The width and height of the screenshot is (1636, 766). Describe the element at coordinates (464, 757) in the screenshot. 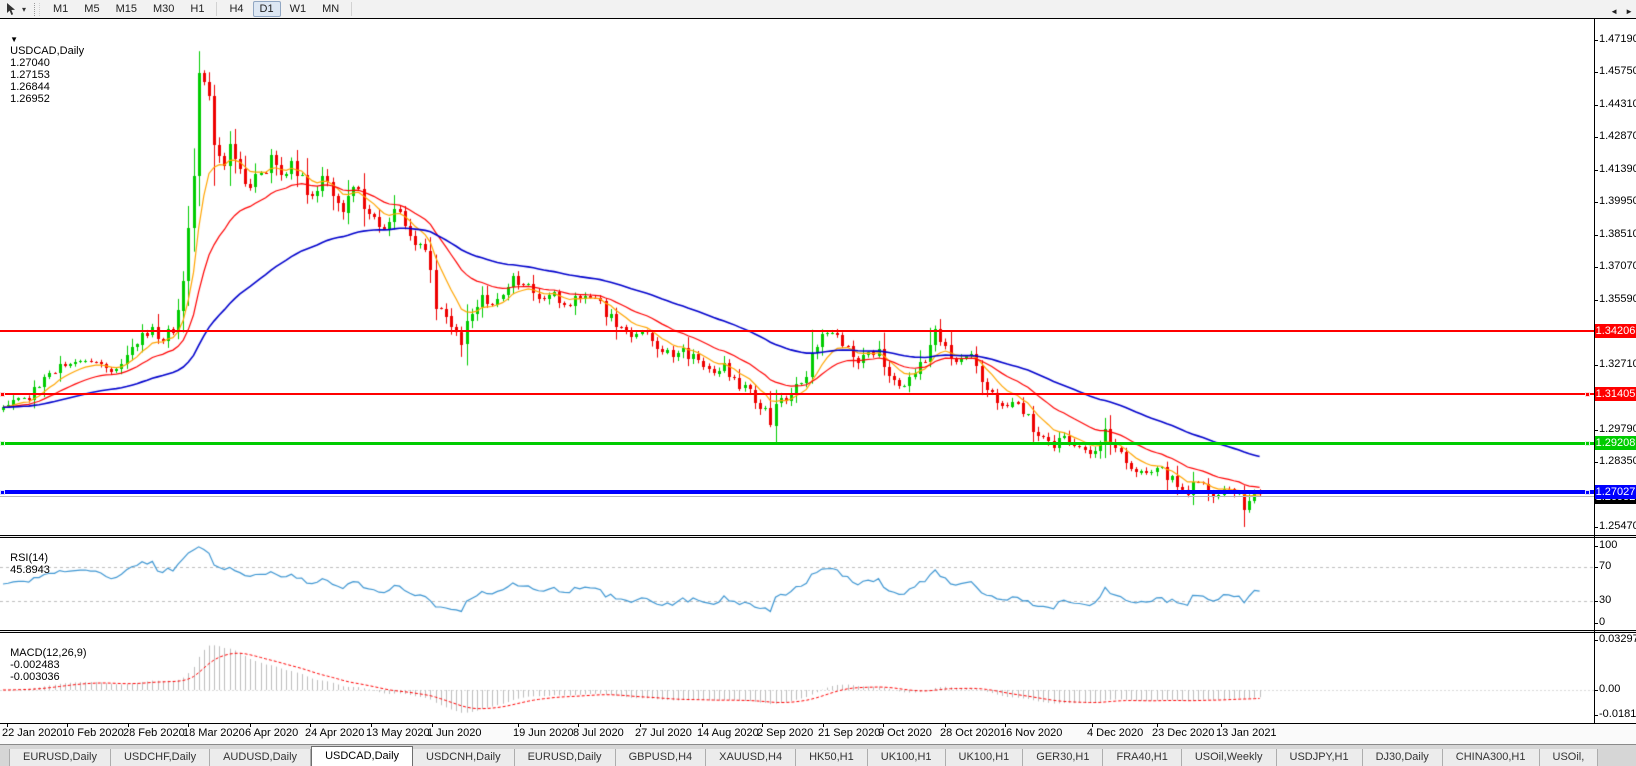

I see `chart-tab-usdcnh-daily: USDCNH,Daily` at that location.